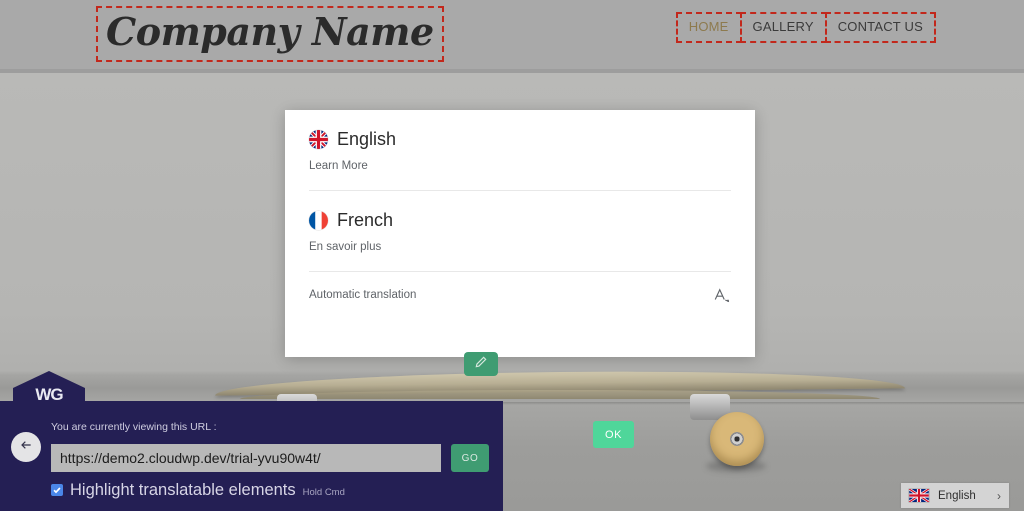  I want to click on highlight-translatable-checkbox, so click(57, 490).